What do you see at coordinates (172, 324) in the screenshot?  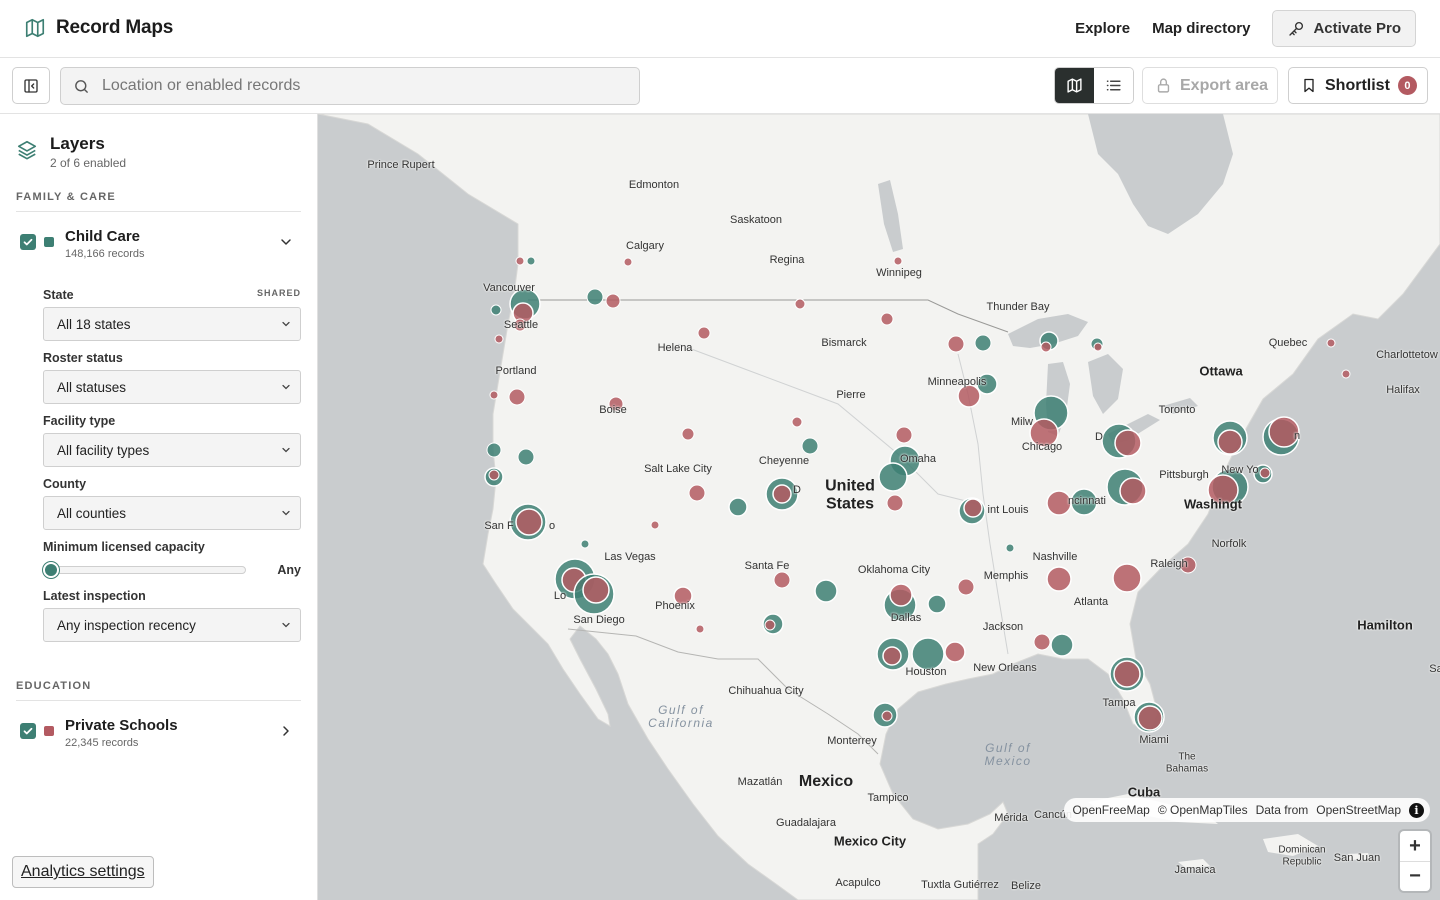 I see `state-select: All 18 states` at bounding box center [172, 324].